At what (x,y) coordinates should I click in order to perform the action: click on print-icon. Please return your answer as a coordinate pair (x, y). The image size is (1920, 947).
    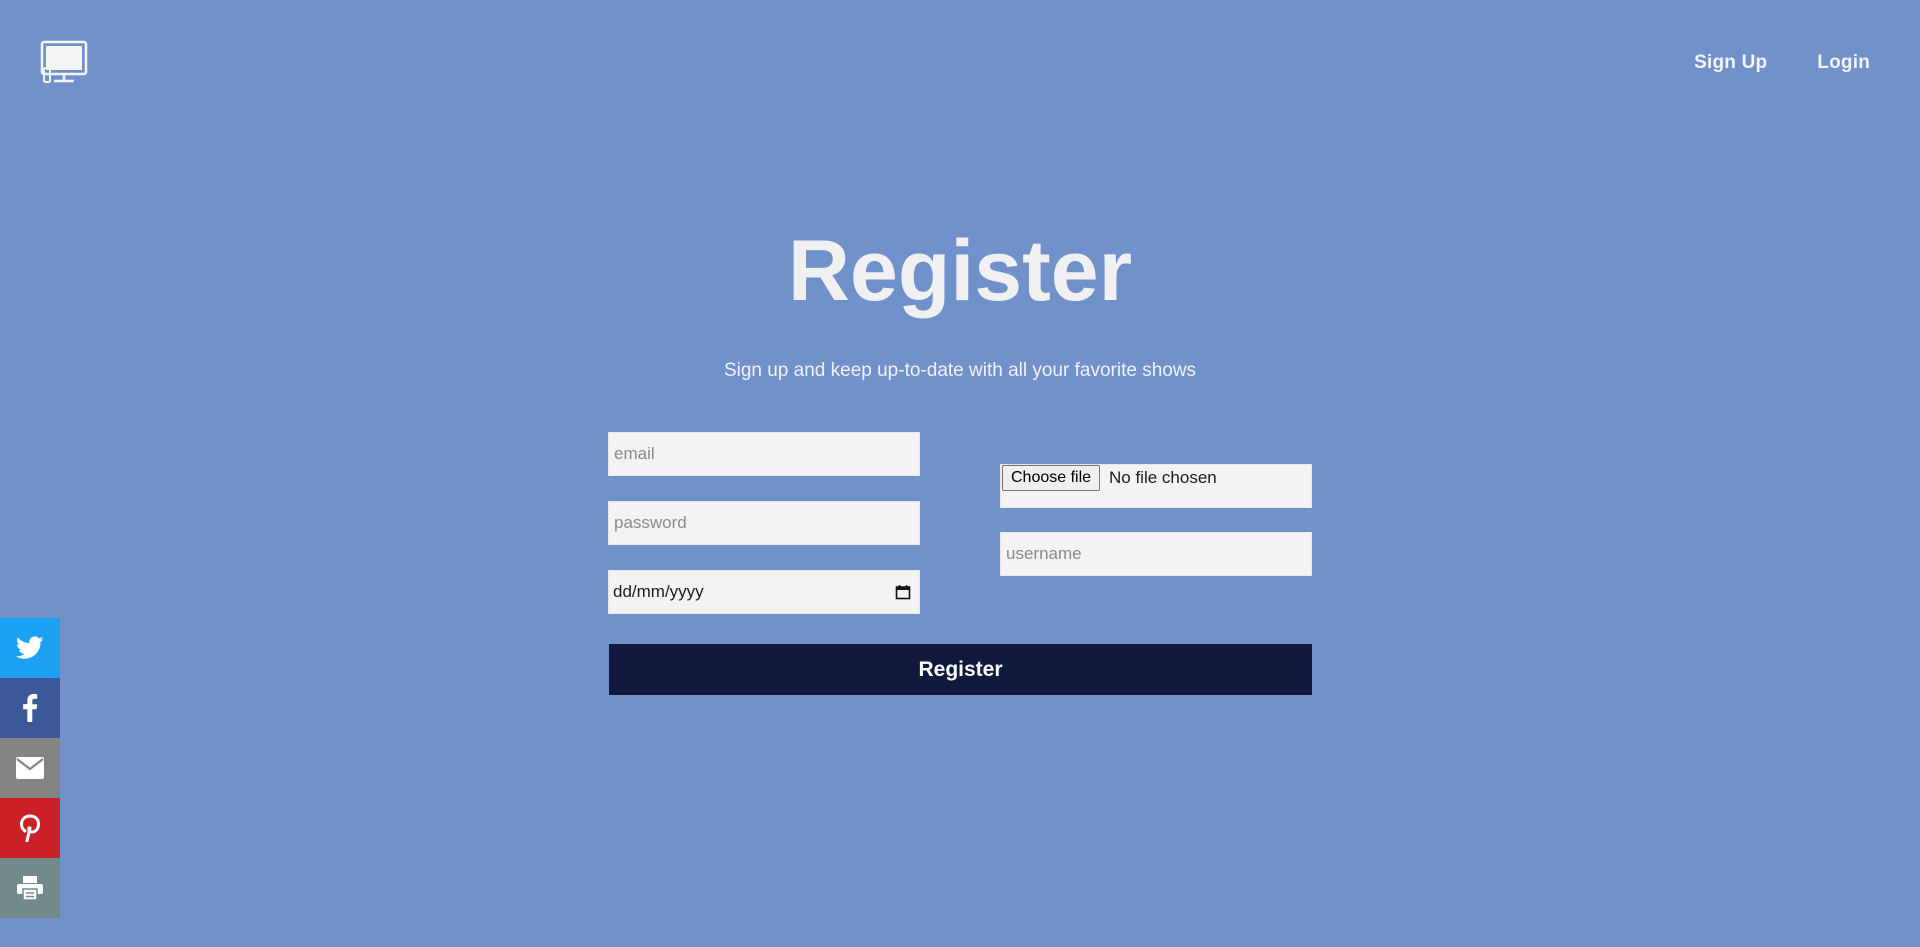
    Looking at the image, I should click on (30, 888).